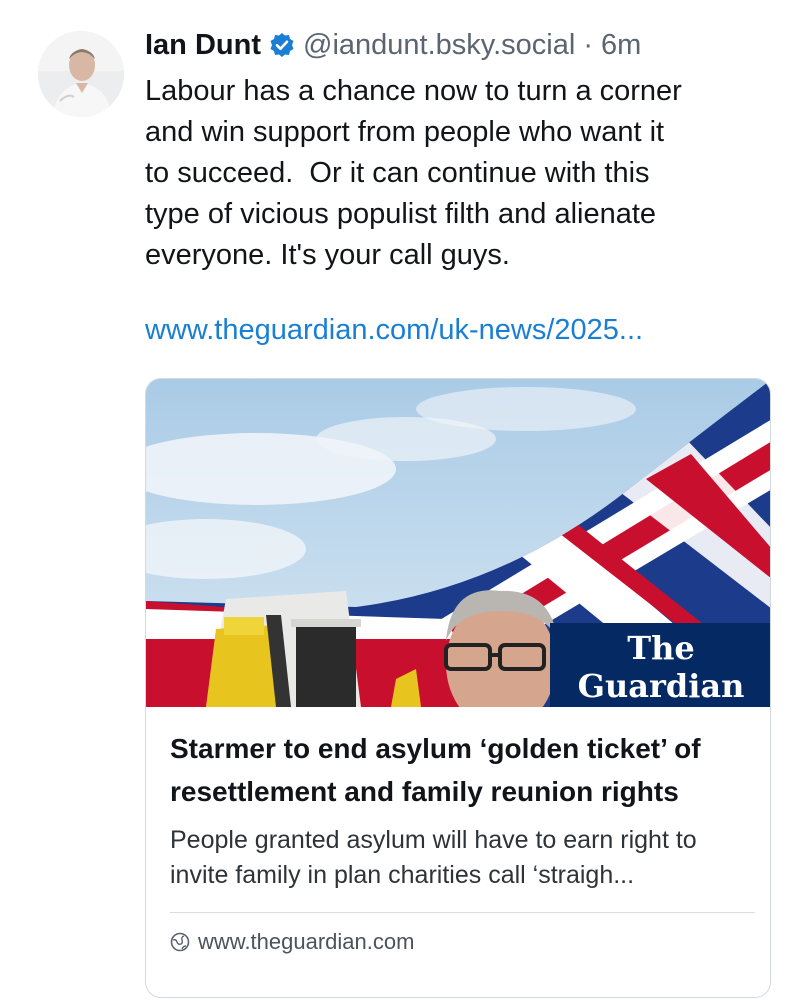  Describe the element at coordinates (462, 942) in the screenshot. I see `card-domain-row: www.theguardian.com` at that location.